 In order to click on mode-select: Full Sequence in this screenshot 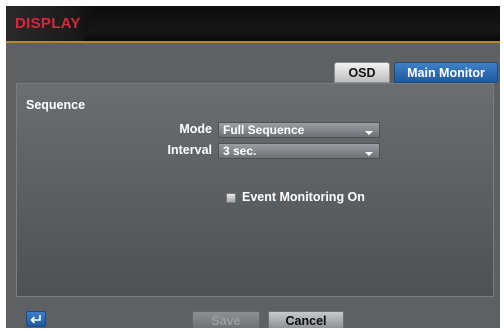, I will do `click(299, 130)`.